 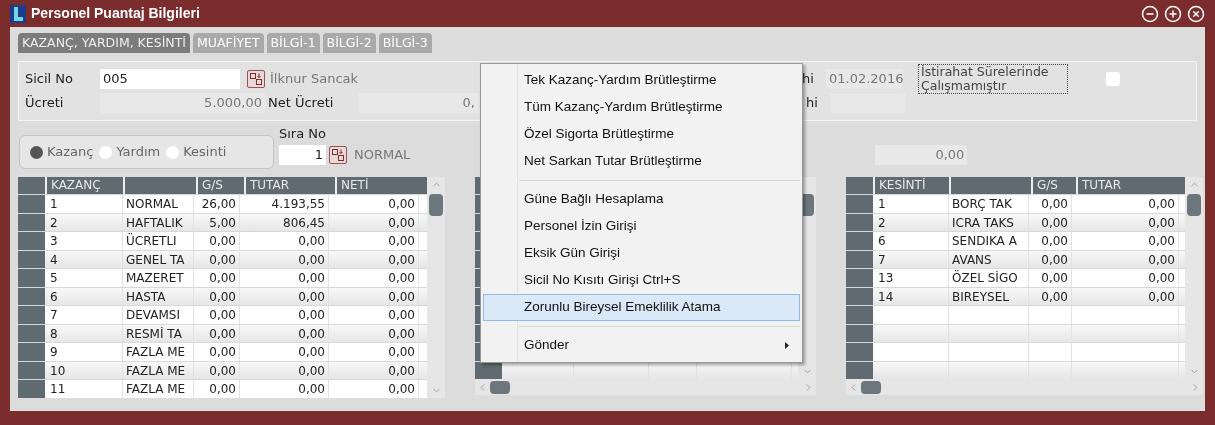 I want to click on menu-item: Gönder, so click(x=641, y=345).